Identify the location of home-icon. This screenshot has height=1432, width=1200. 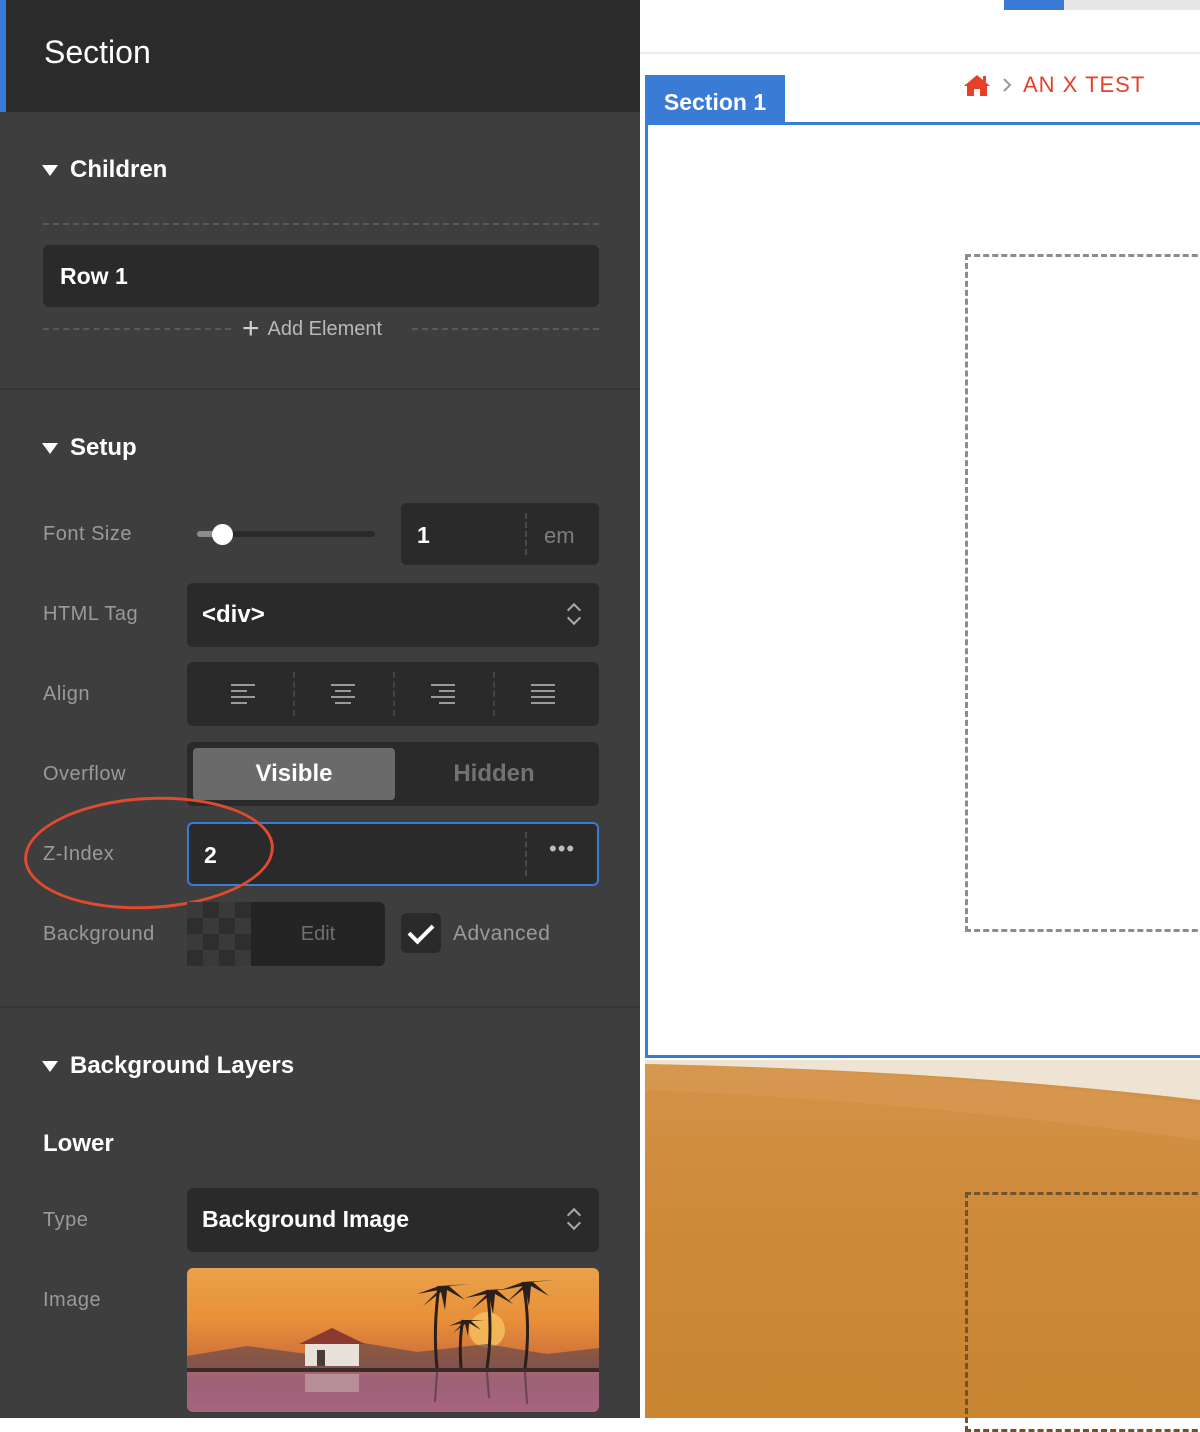
(977, 85).